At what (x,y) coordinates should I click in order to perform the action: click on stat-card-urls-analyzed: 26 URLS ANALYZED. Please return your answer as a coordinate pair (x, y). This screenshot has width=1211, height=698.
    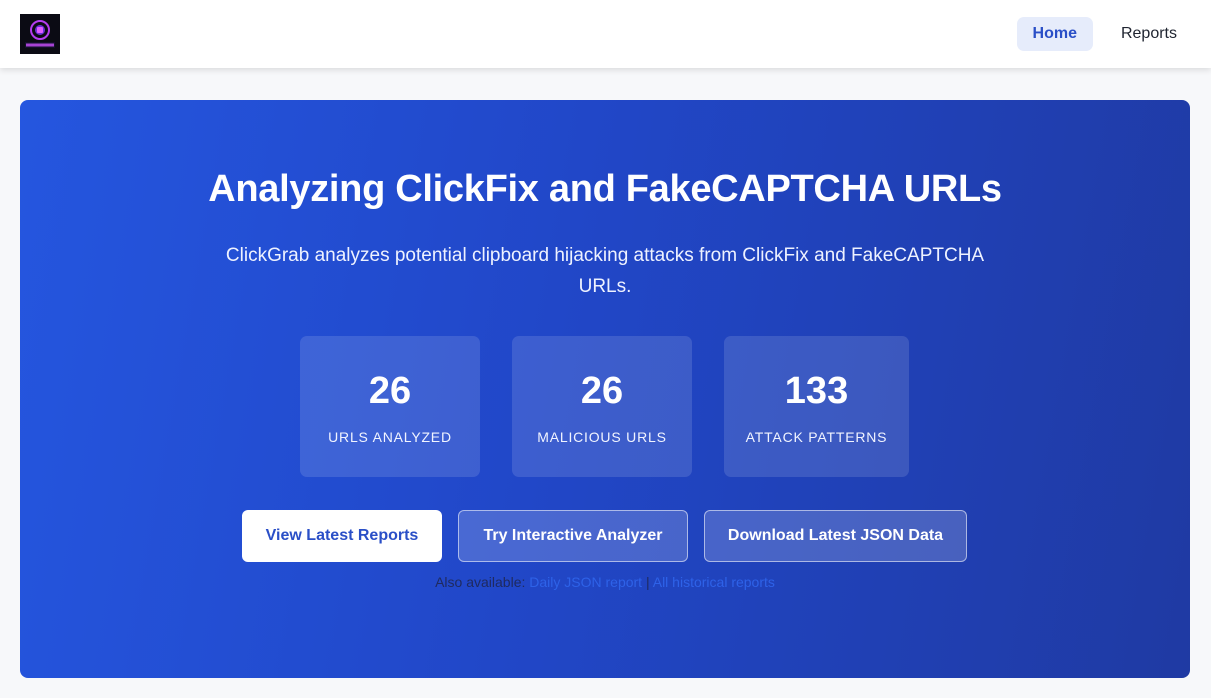
    Looking at the image, I should click on (390, 406).